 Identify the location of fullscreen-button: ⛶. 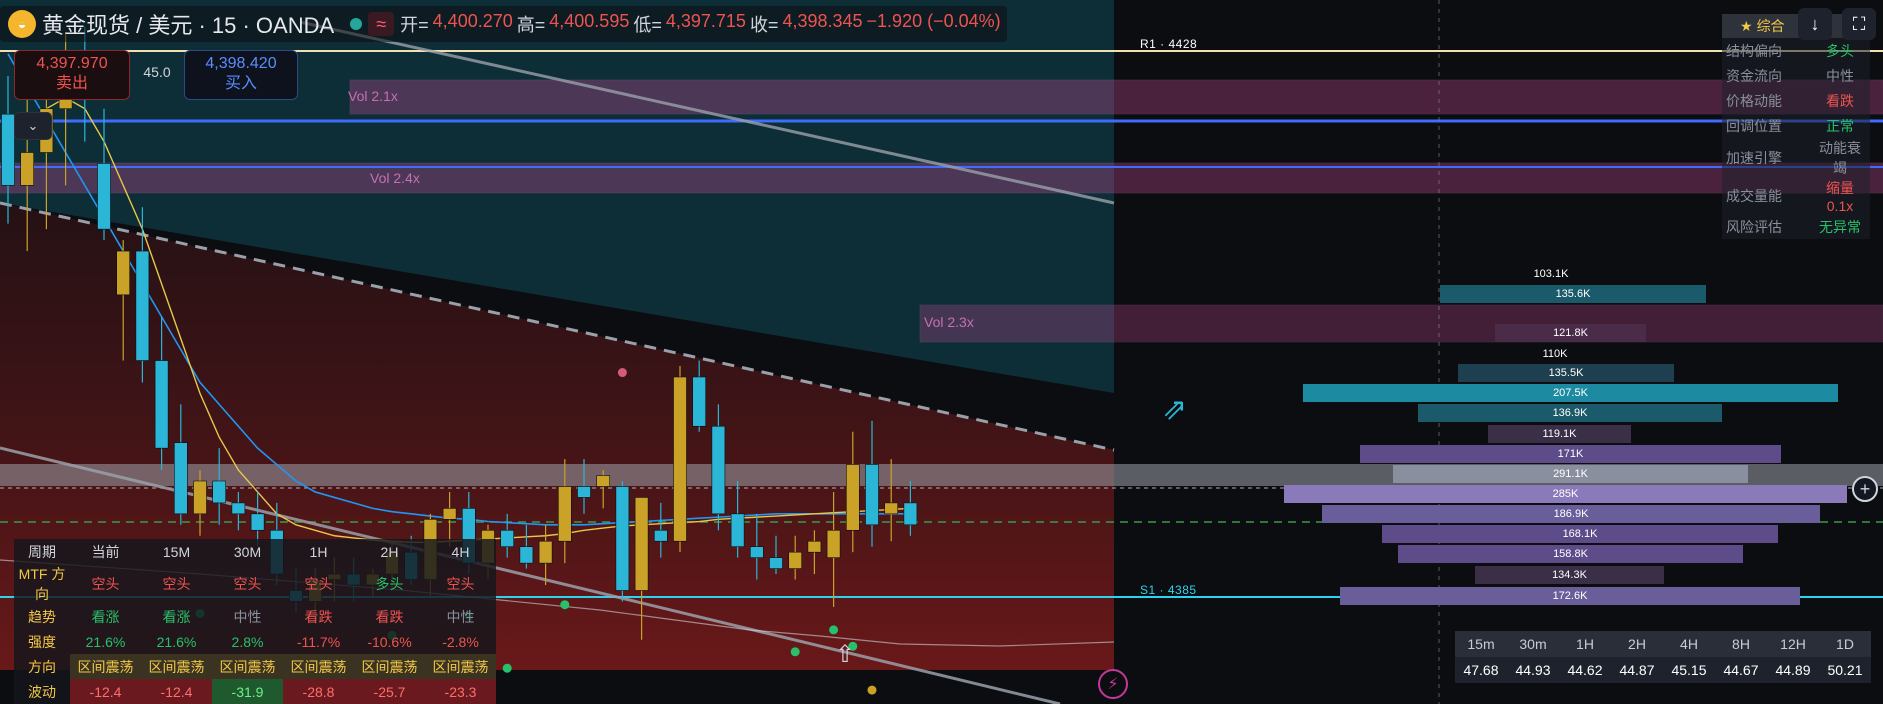
(1859, 24).